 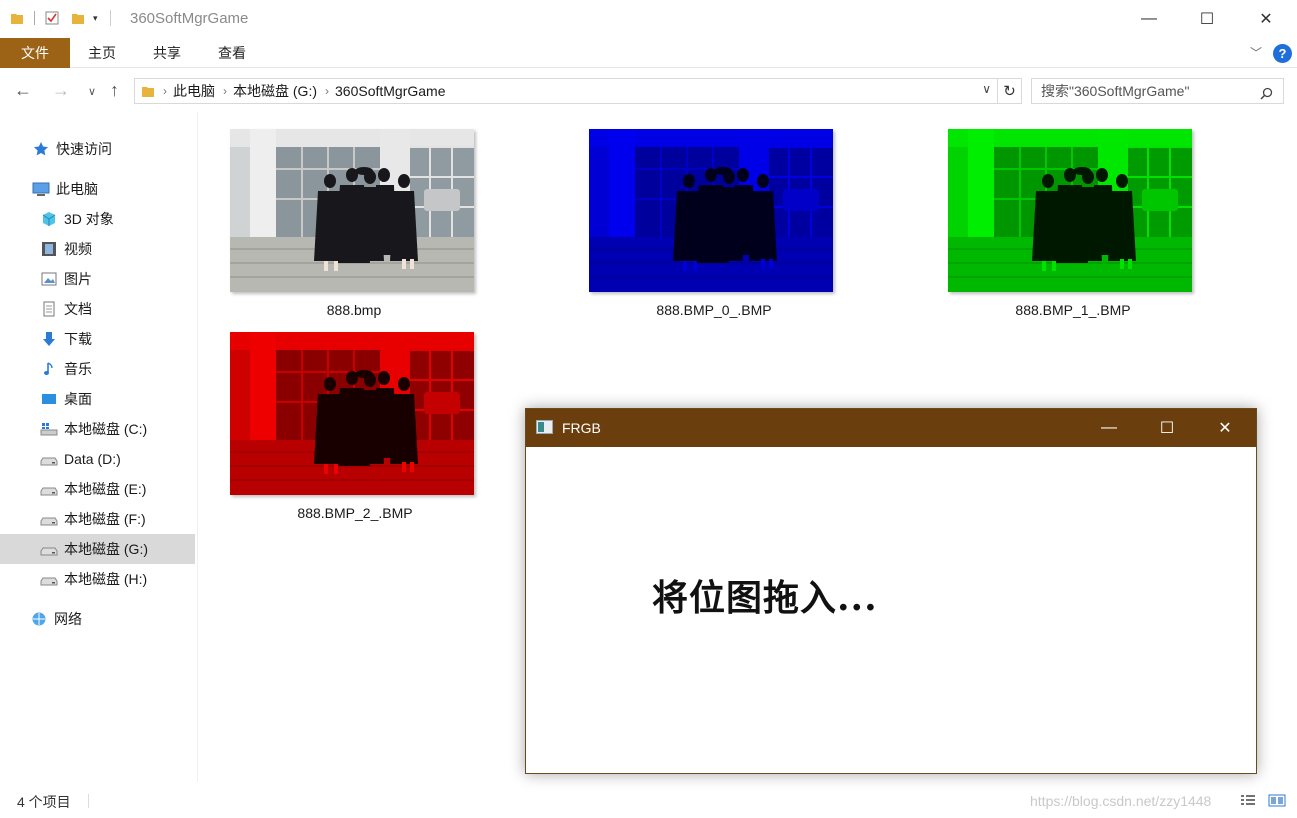 What do you see at coordinates (97, 219) in the screenshot?
I see `sidebar-item-3d-objects: 3D 对象` at bounding box center [97, 219].